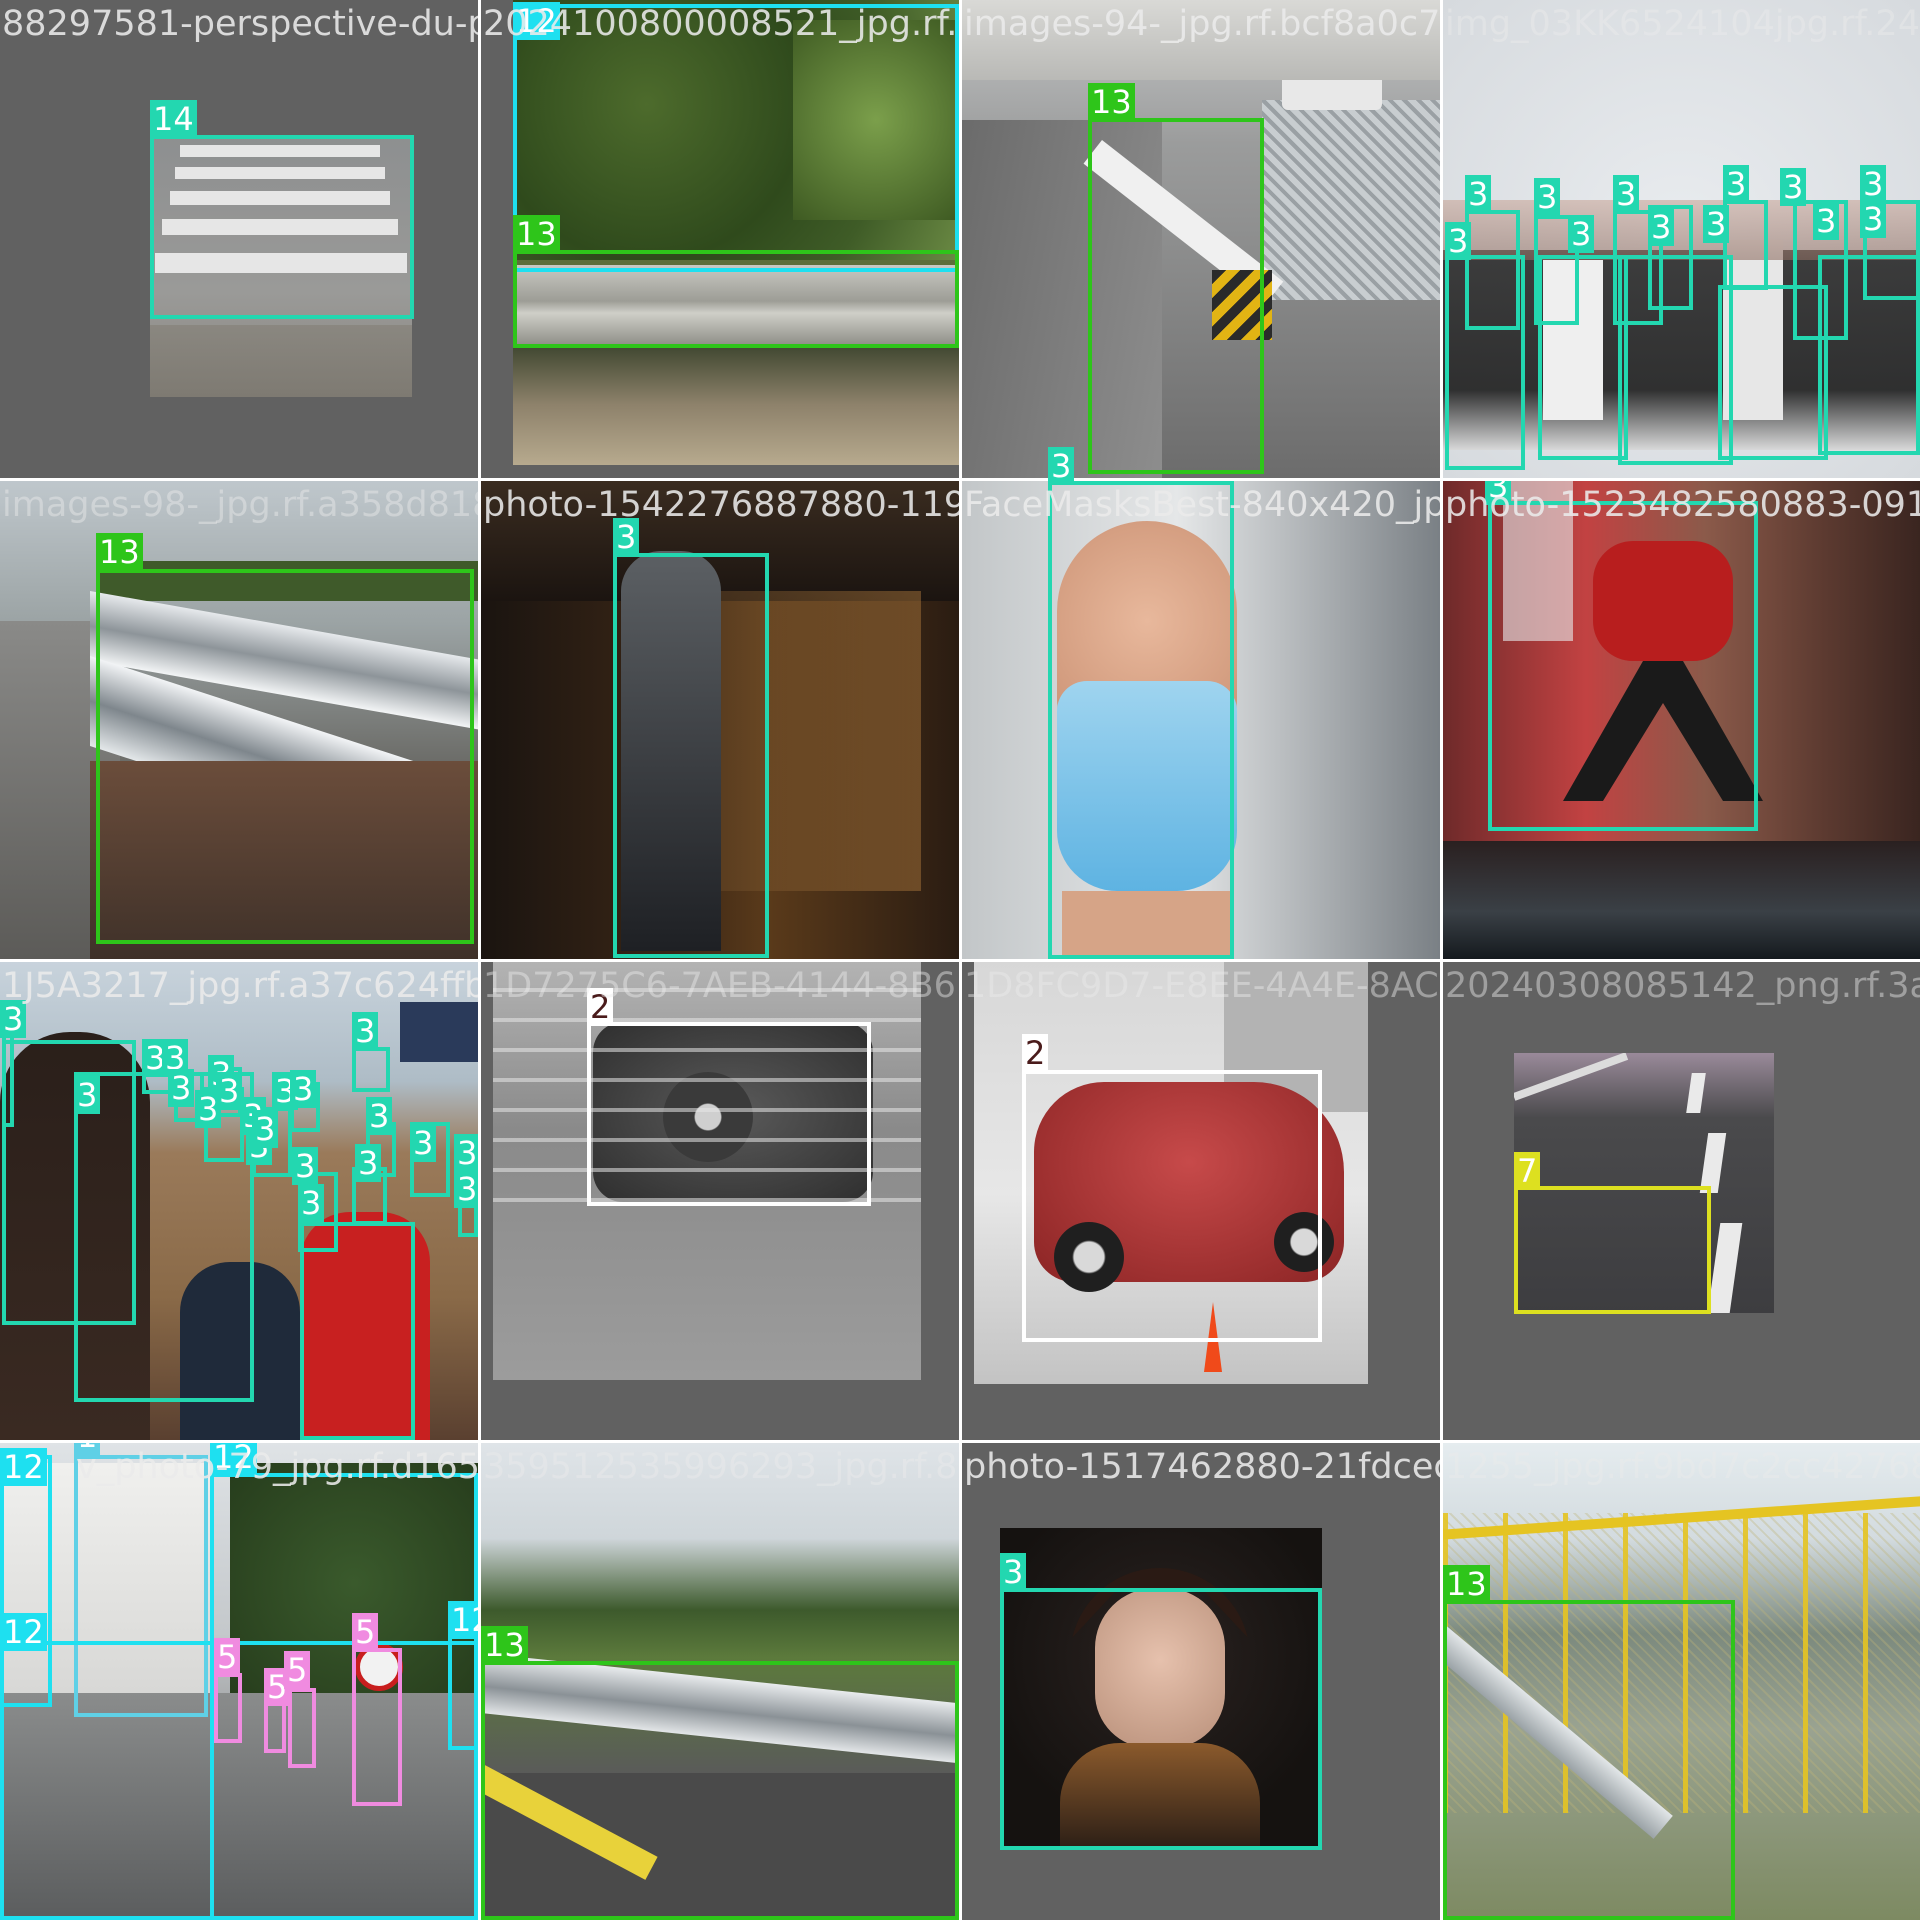  What do you see at coordinates (282, 227) in the screenshot?
I see `bbox-crosswalk` at bounding box center [282, 227].